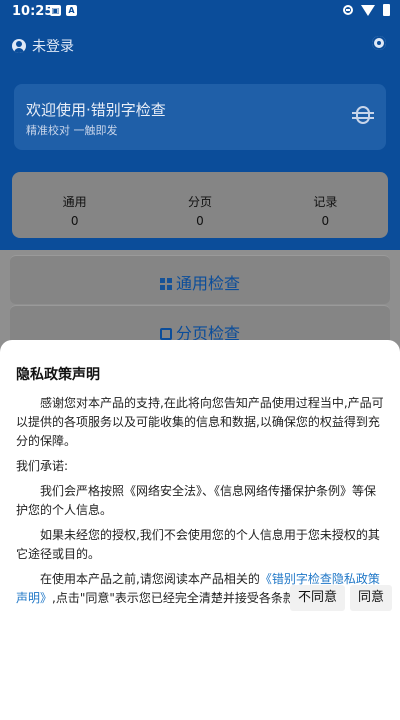 Image resolution: width=400 pixels, height=720 pixels. Describe the element at coordinates (72, 130) in the screenshot. I see `welcome-subtitle: 精准校对 一触即发` at that location.